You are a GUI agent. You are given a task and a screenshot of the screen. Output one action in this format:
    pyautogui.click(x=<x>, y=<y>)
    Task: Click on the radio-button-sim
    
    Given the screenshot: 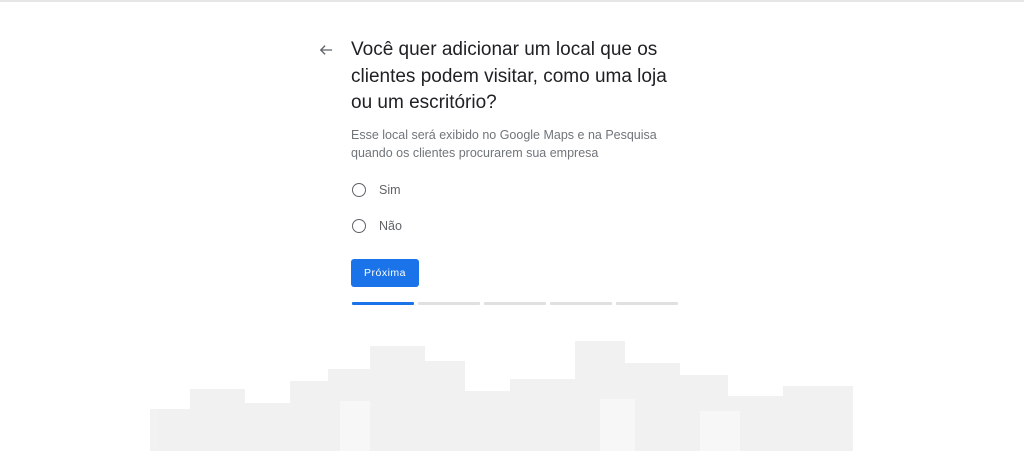 What is the action you would take?
    pyautogui.click(x=359, y=189)
    